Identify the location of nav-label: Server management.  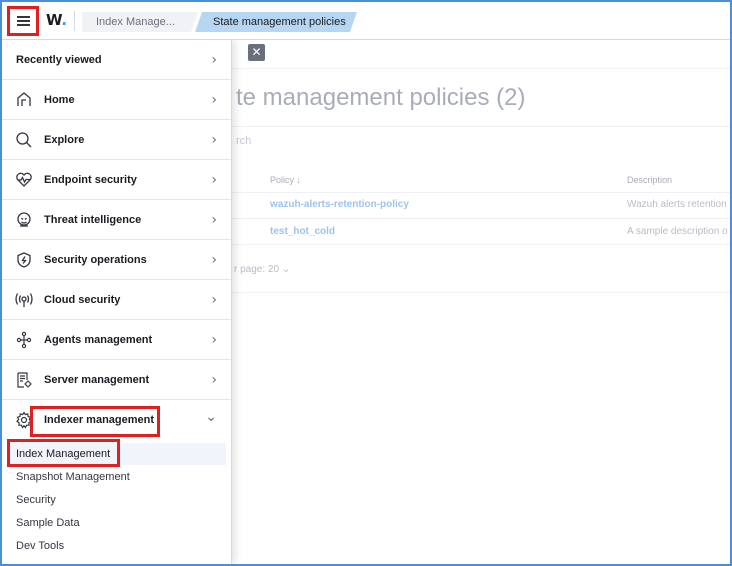
(97, 380).